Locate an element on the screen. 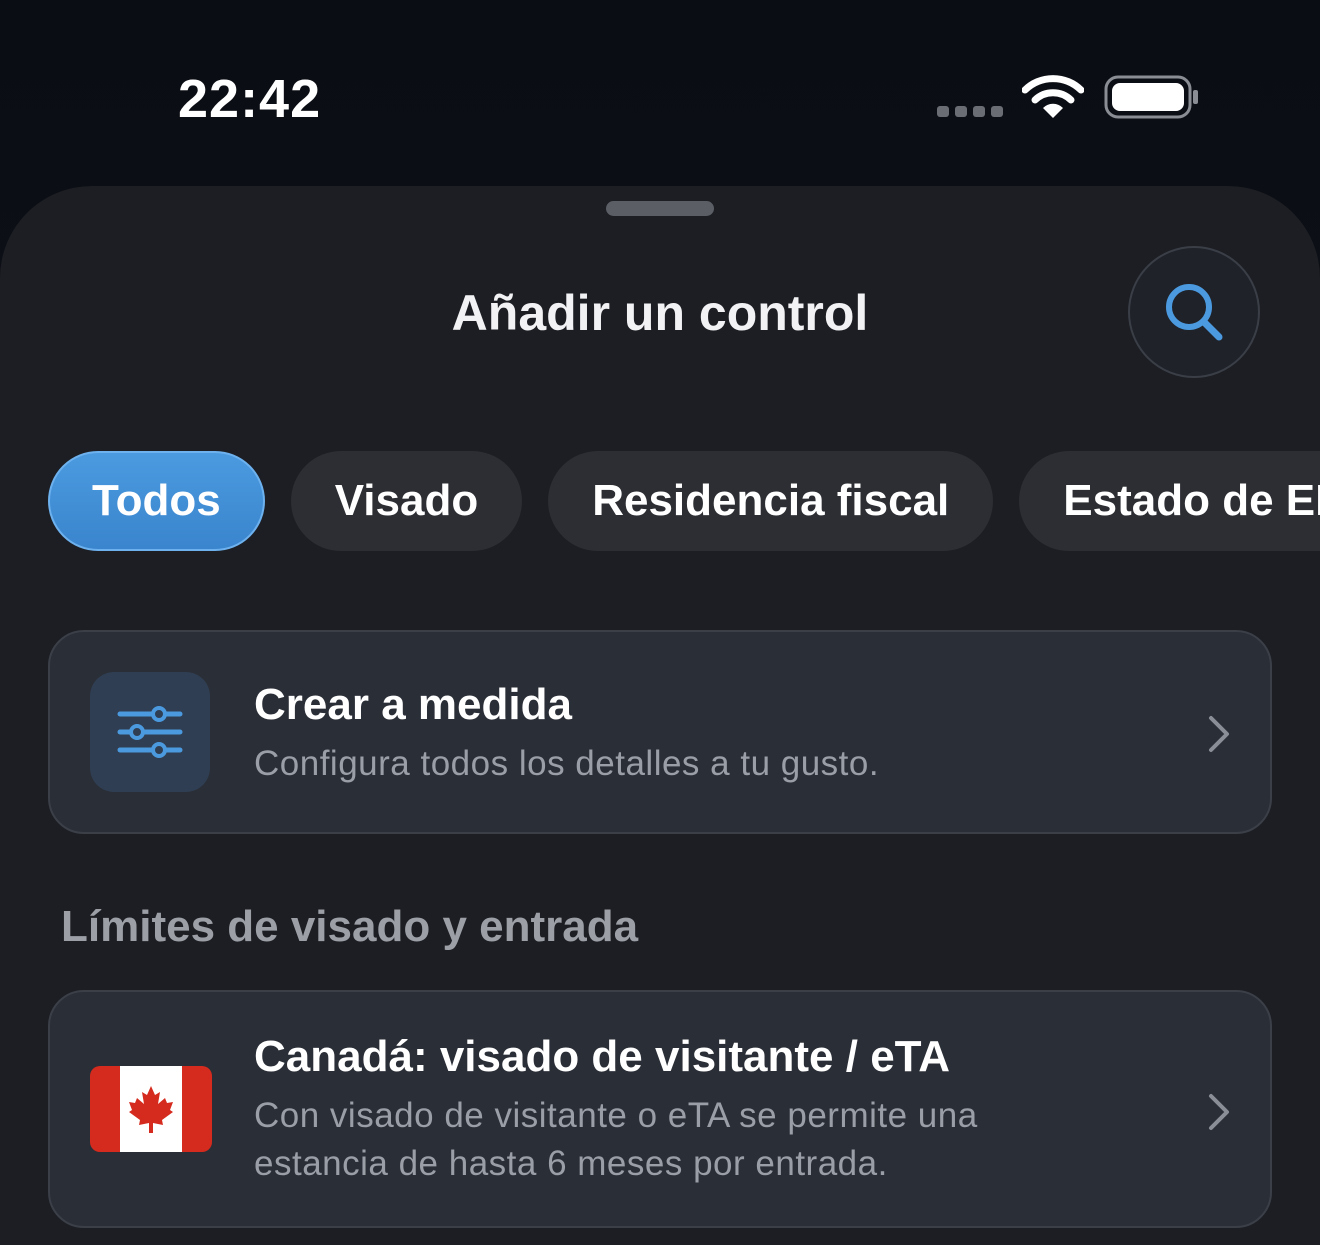 Image resolution: width=1320 pixels, height=1245 pixels. sliders-icon is located at coordinates (150, 732).